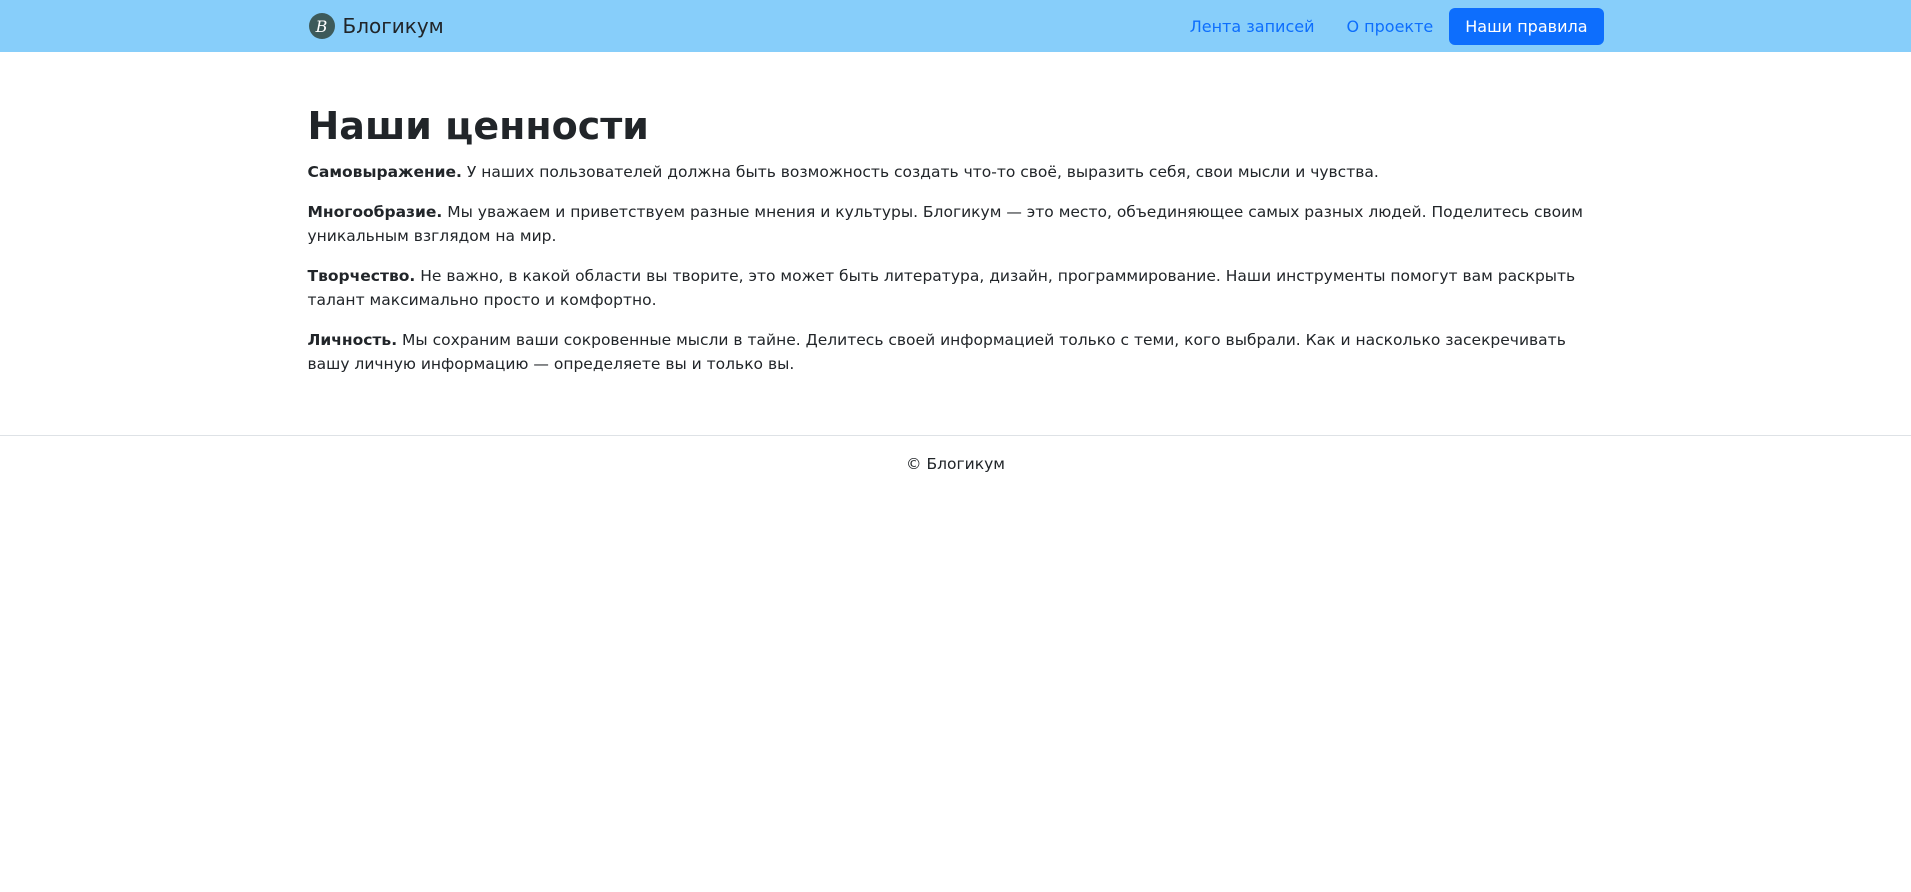 This screenshot has width=1911, height=892. I want to click on footer: © Блогикум, so click(955, 454).